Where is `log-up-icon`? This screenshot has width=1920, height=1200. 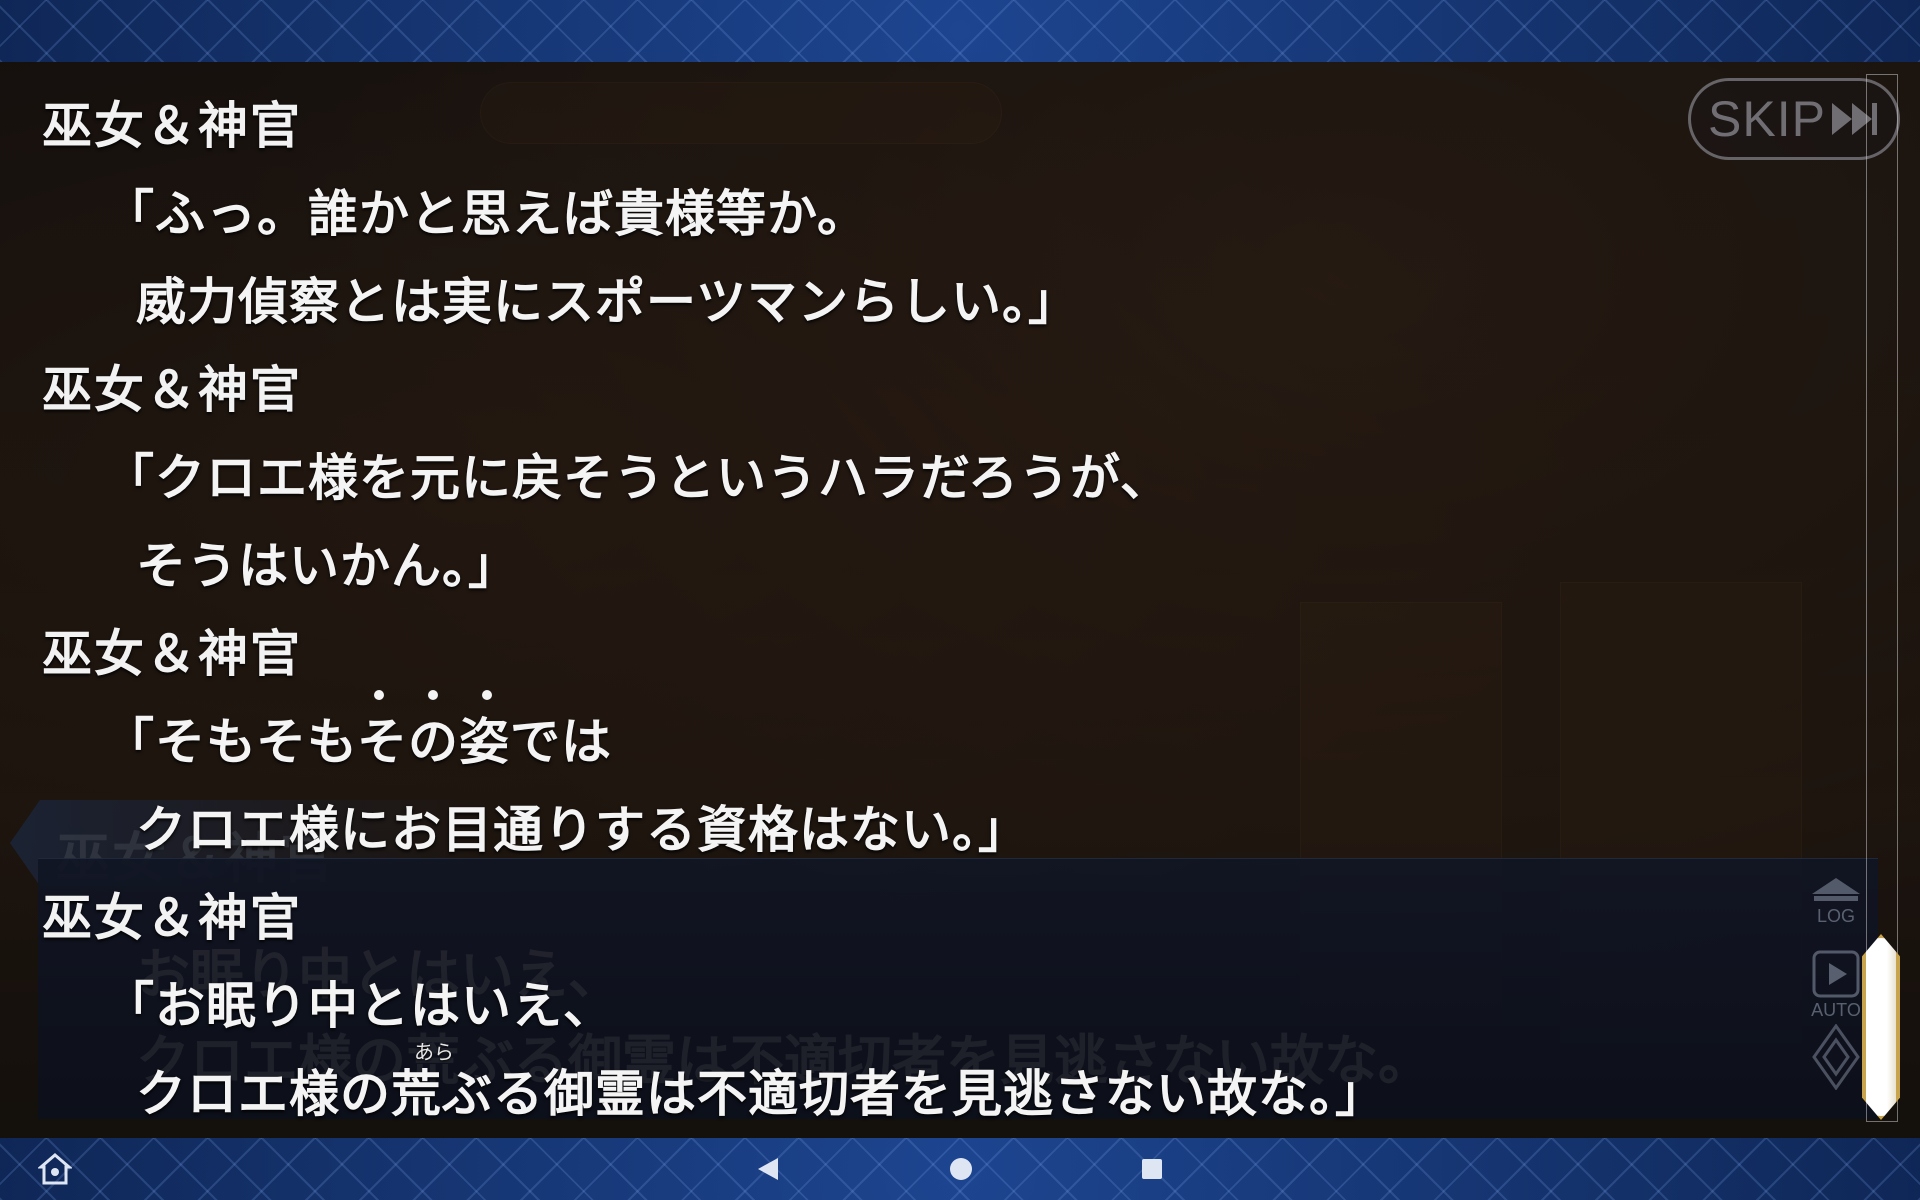 log-up-icon is located at coordinates (1836, 889).